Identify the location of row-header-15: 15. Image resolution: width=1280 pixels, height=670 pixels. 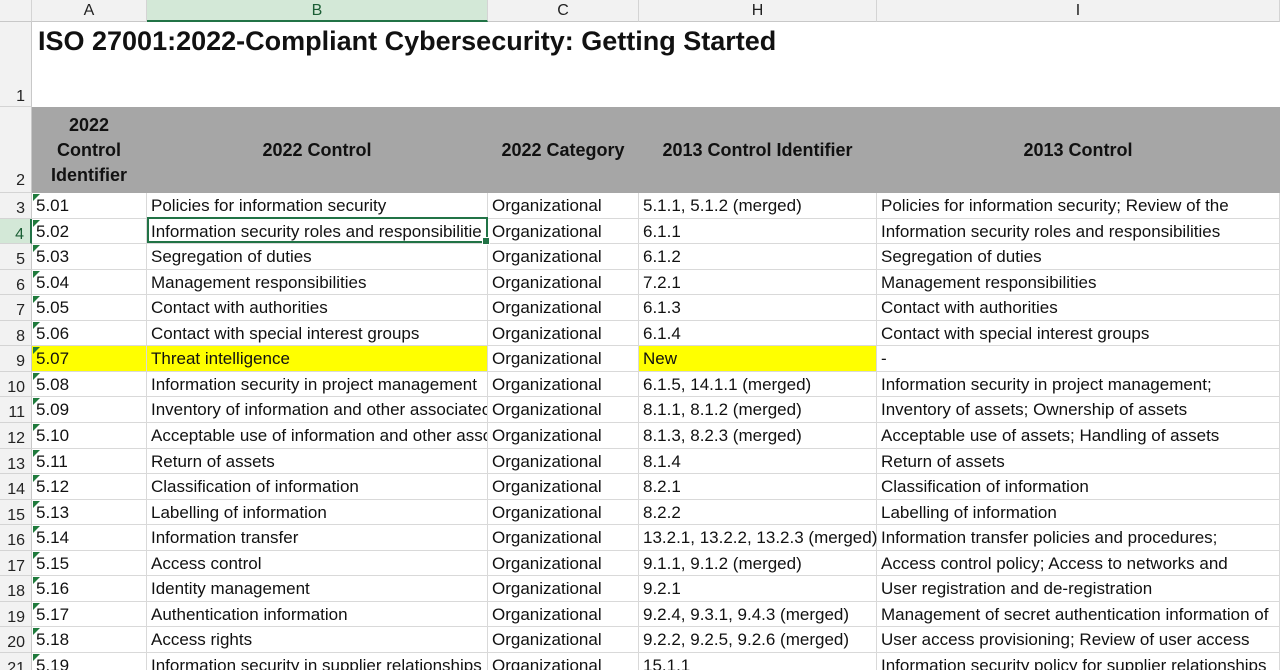
(16, 512).